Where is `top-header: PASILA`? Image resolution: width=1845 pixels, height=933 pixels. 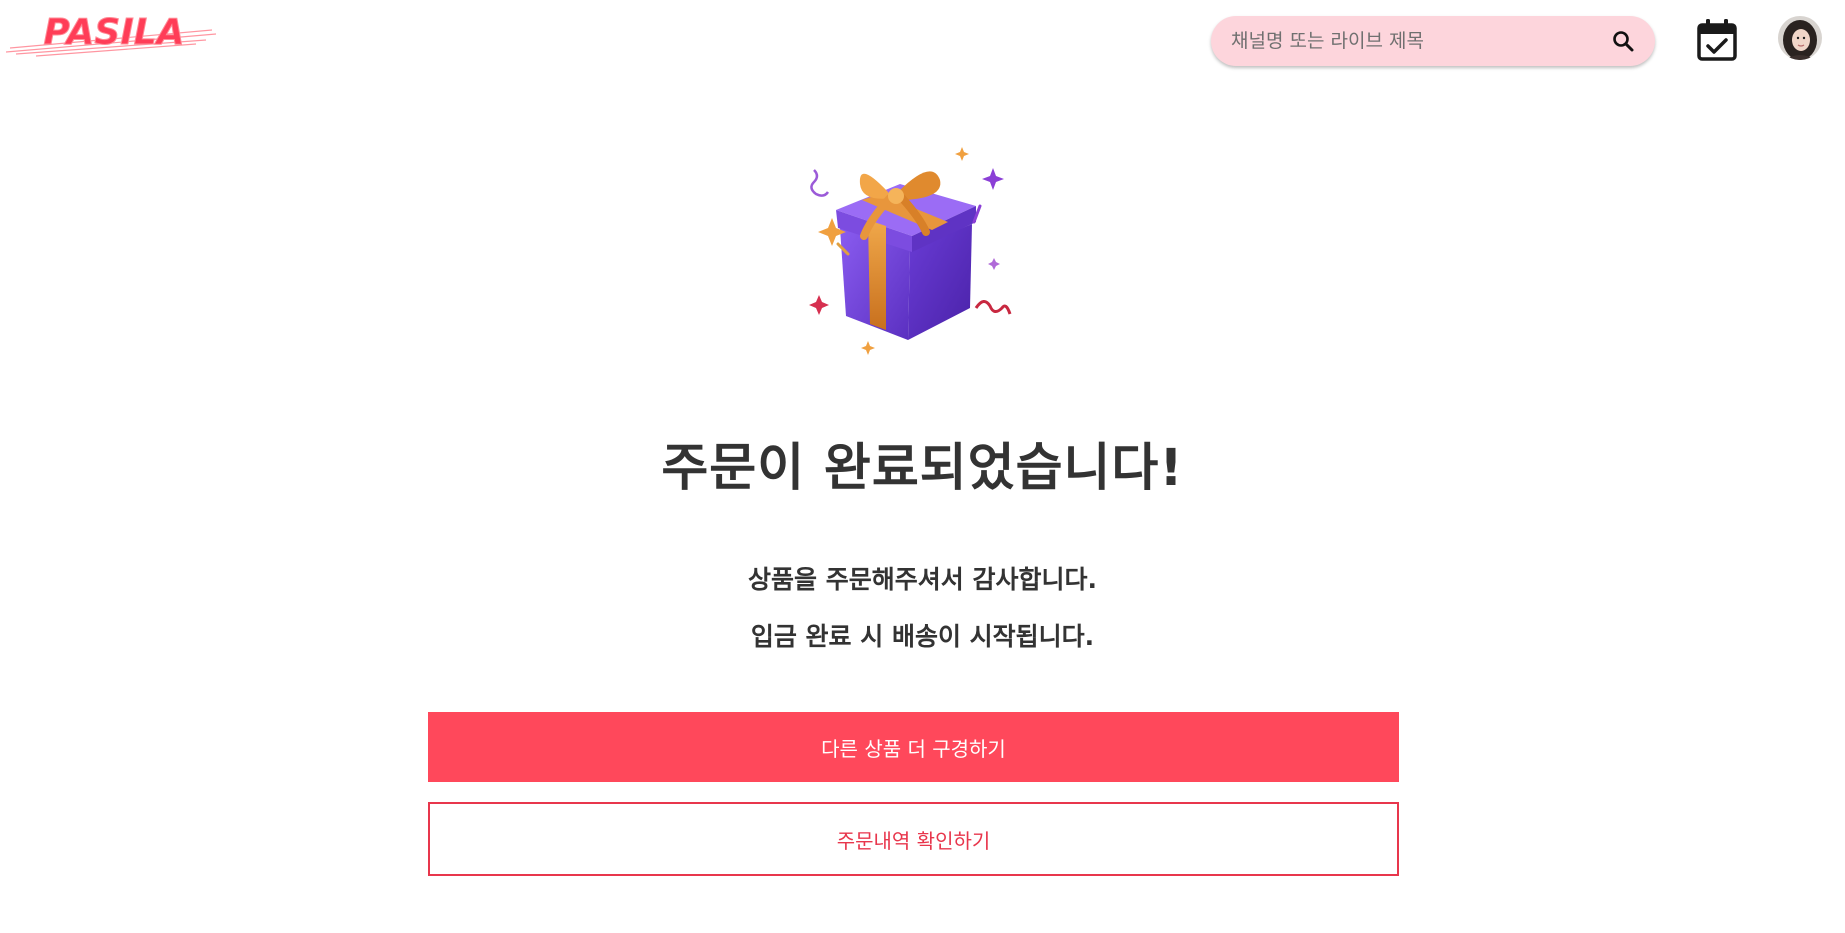
top-header: PASILA is located at coordinates (922, 39).